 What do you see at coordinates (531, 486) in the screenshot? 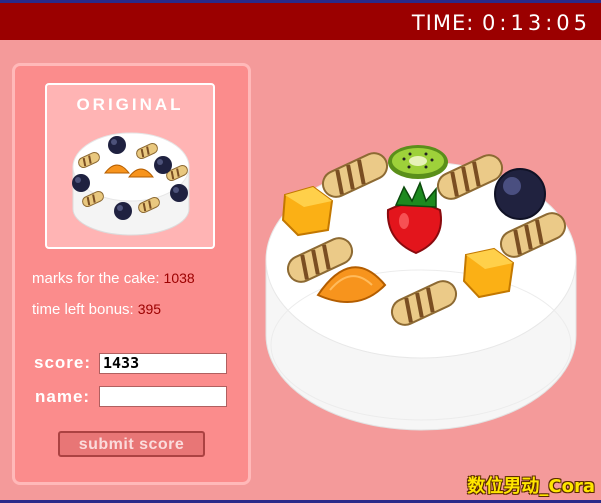
I see `watermark-logo: 数位男动_Cora` at bounding box center [531, 486].